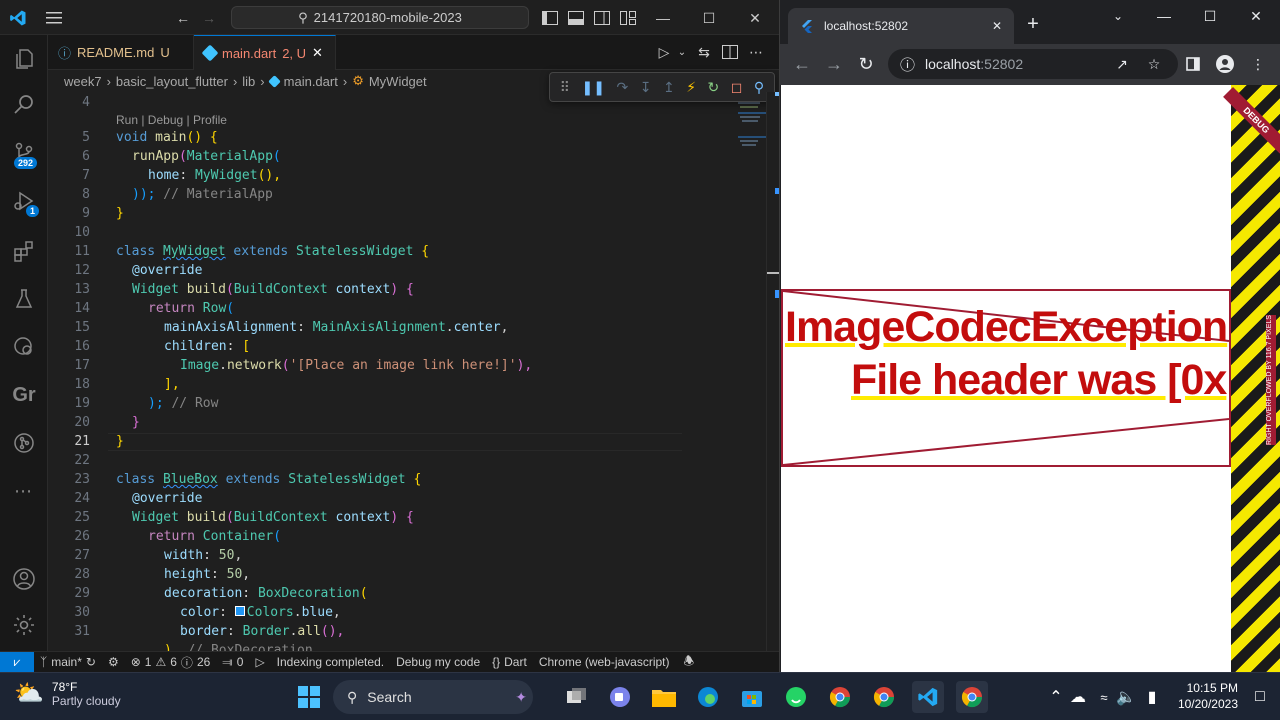  What do you see at coordinates (24, 59) in the screenshot?
I see `explorer-icon` at bounding box center [24, 59].